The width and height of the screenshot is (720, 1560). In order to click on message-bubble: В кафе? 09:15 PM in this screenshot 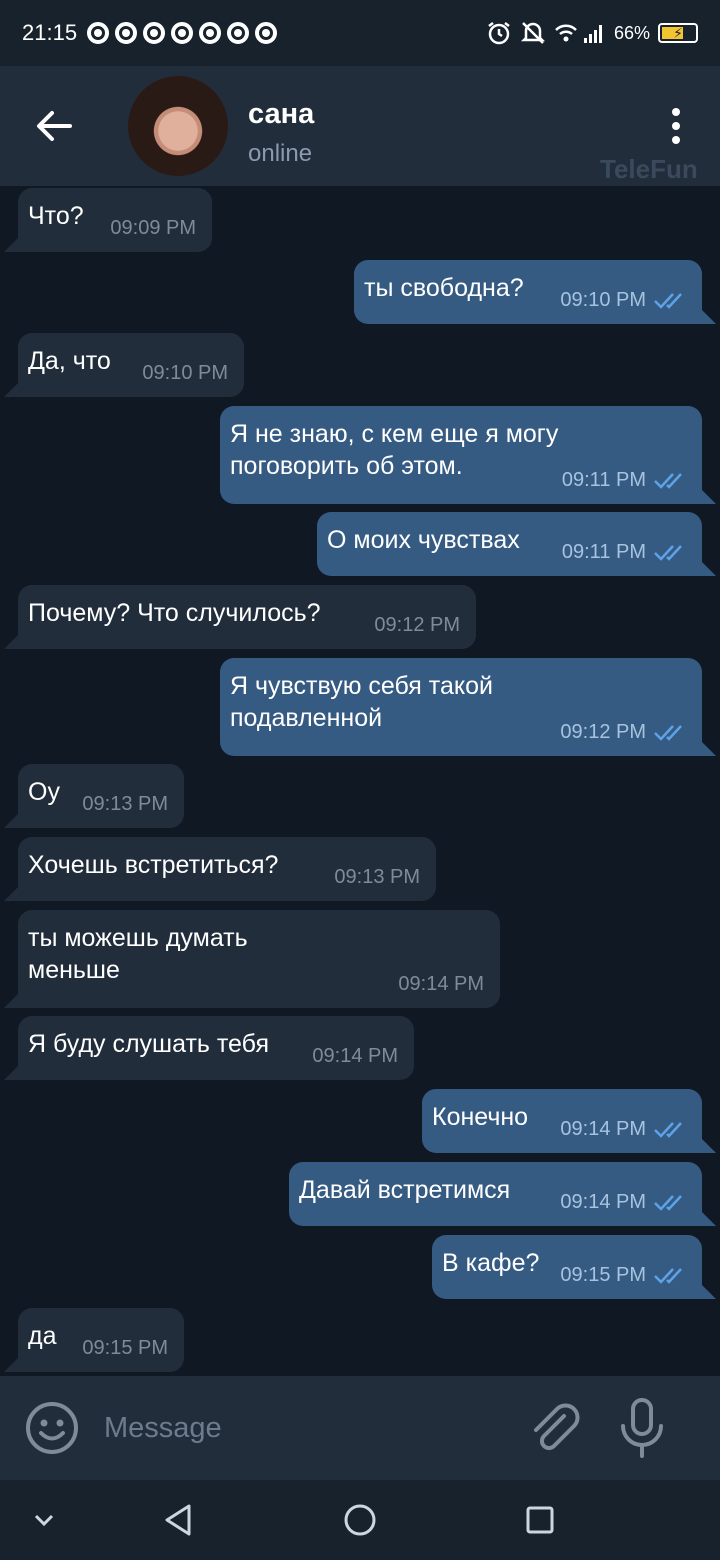, I will do `click(567, 1267)`.